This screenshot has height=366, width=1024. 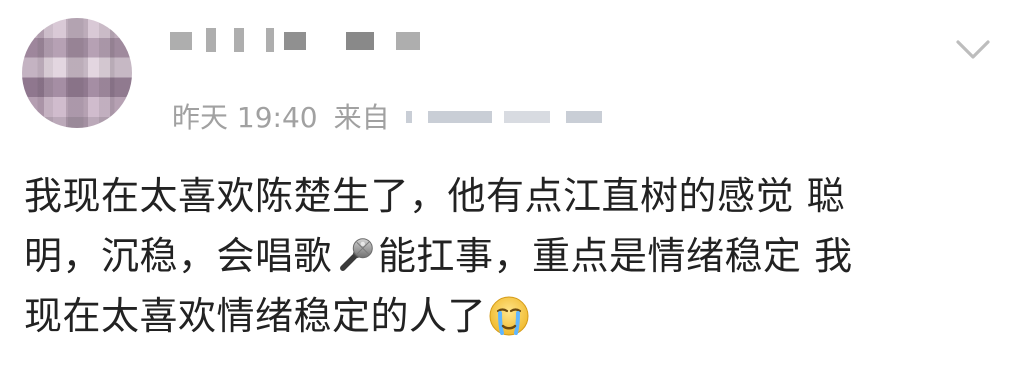 What do you see at coordinates (245, 117) in the screenshot?
I see `post-time: 昨天 19:40` at bounding box center [245, 117].